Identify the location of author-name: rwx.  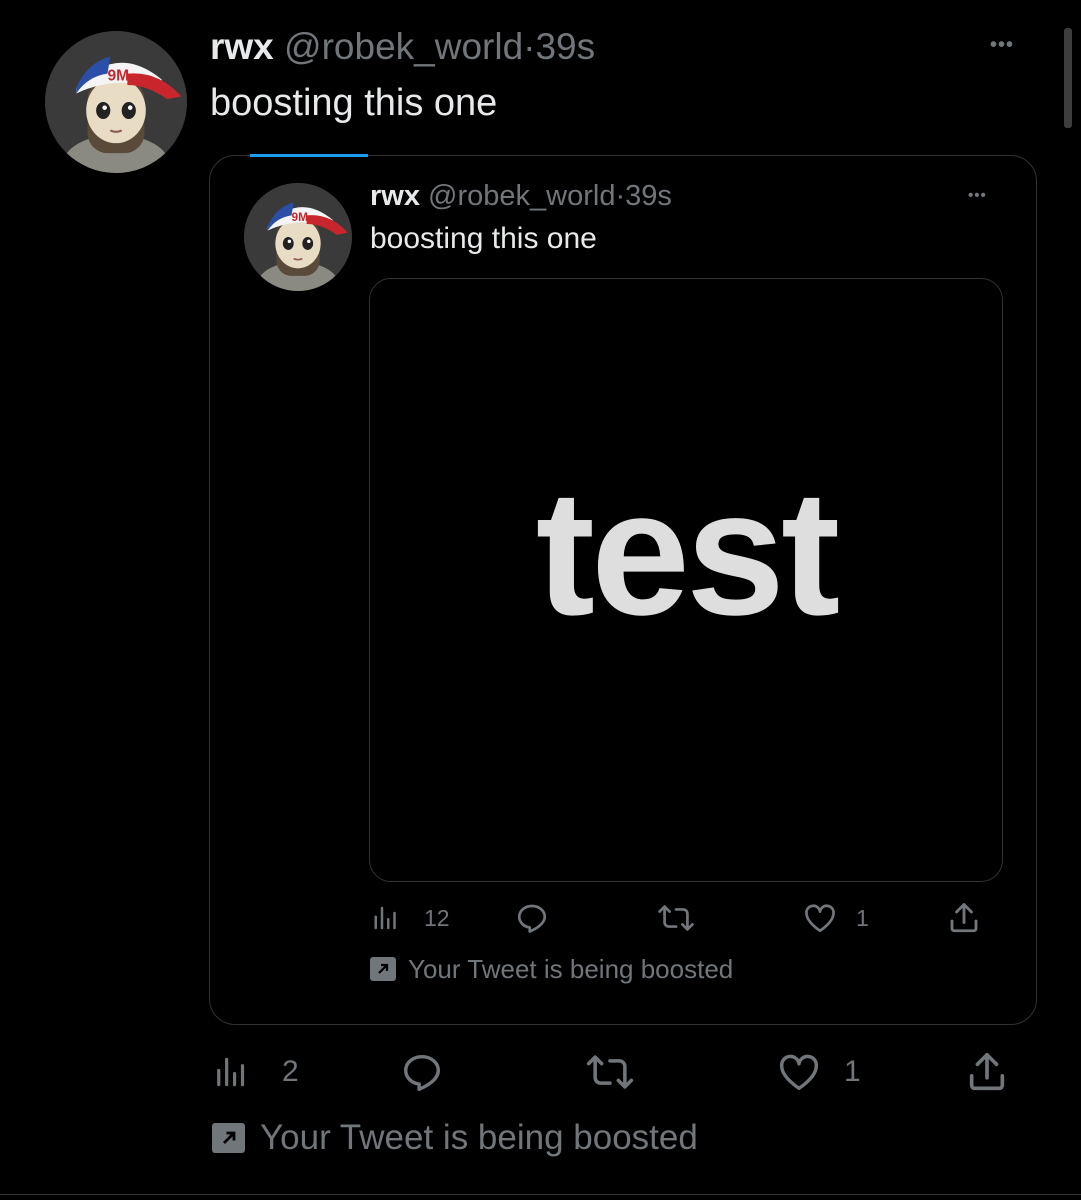
(242, 46).